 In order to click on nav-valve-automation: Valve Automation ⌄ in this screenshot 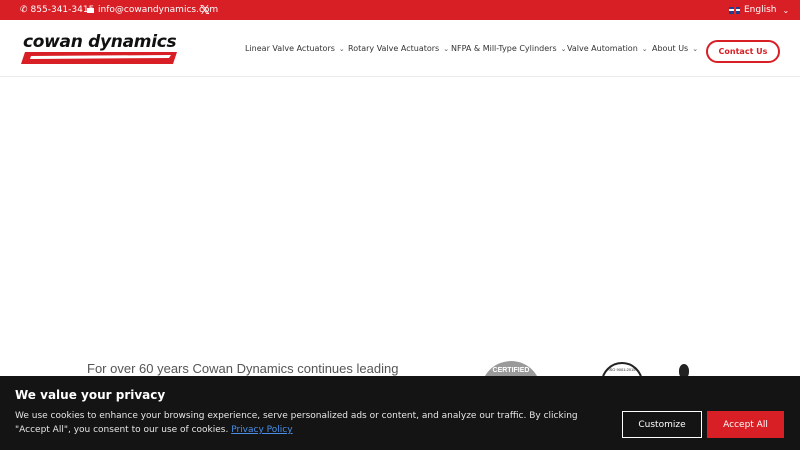, I will do `click(607, 48)`.